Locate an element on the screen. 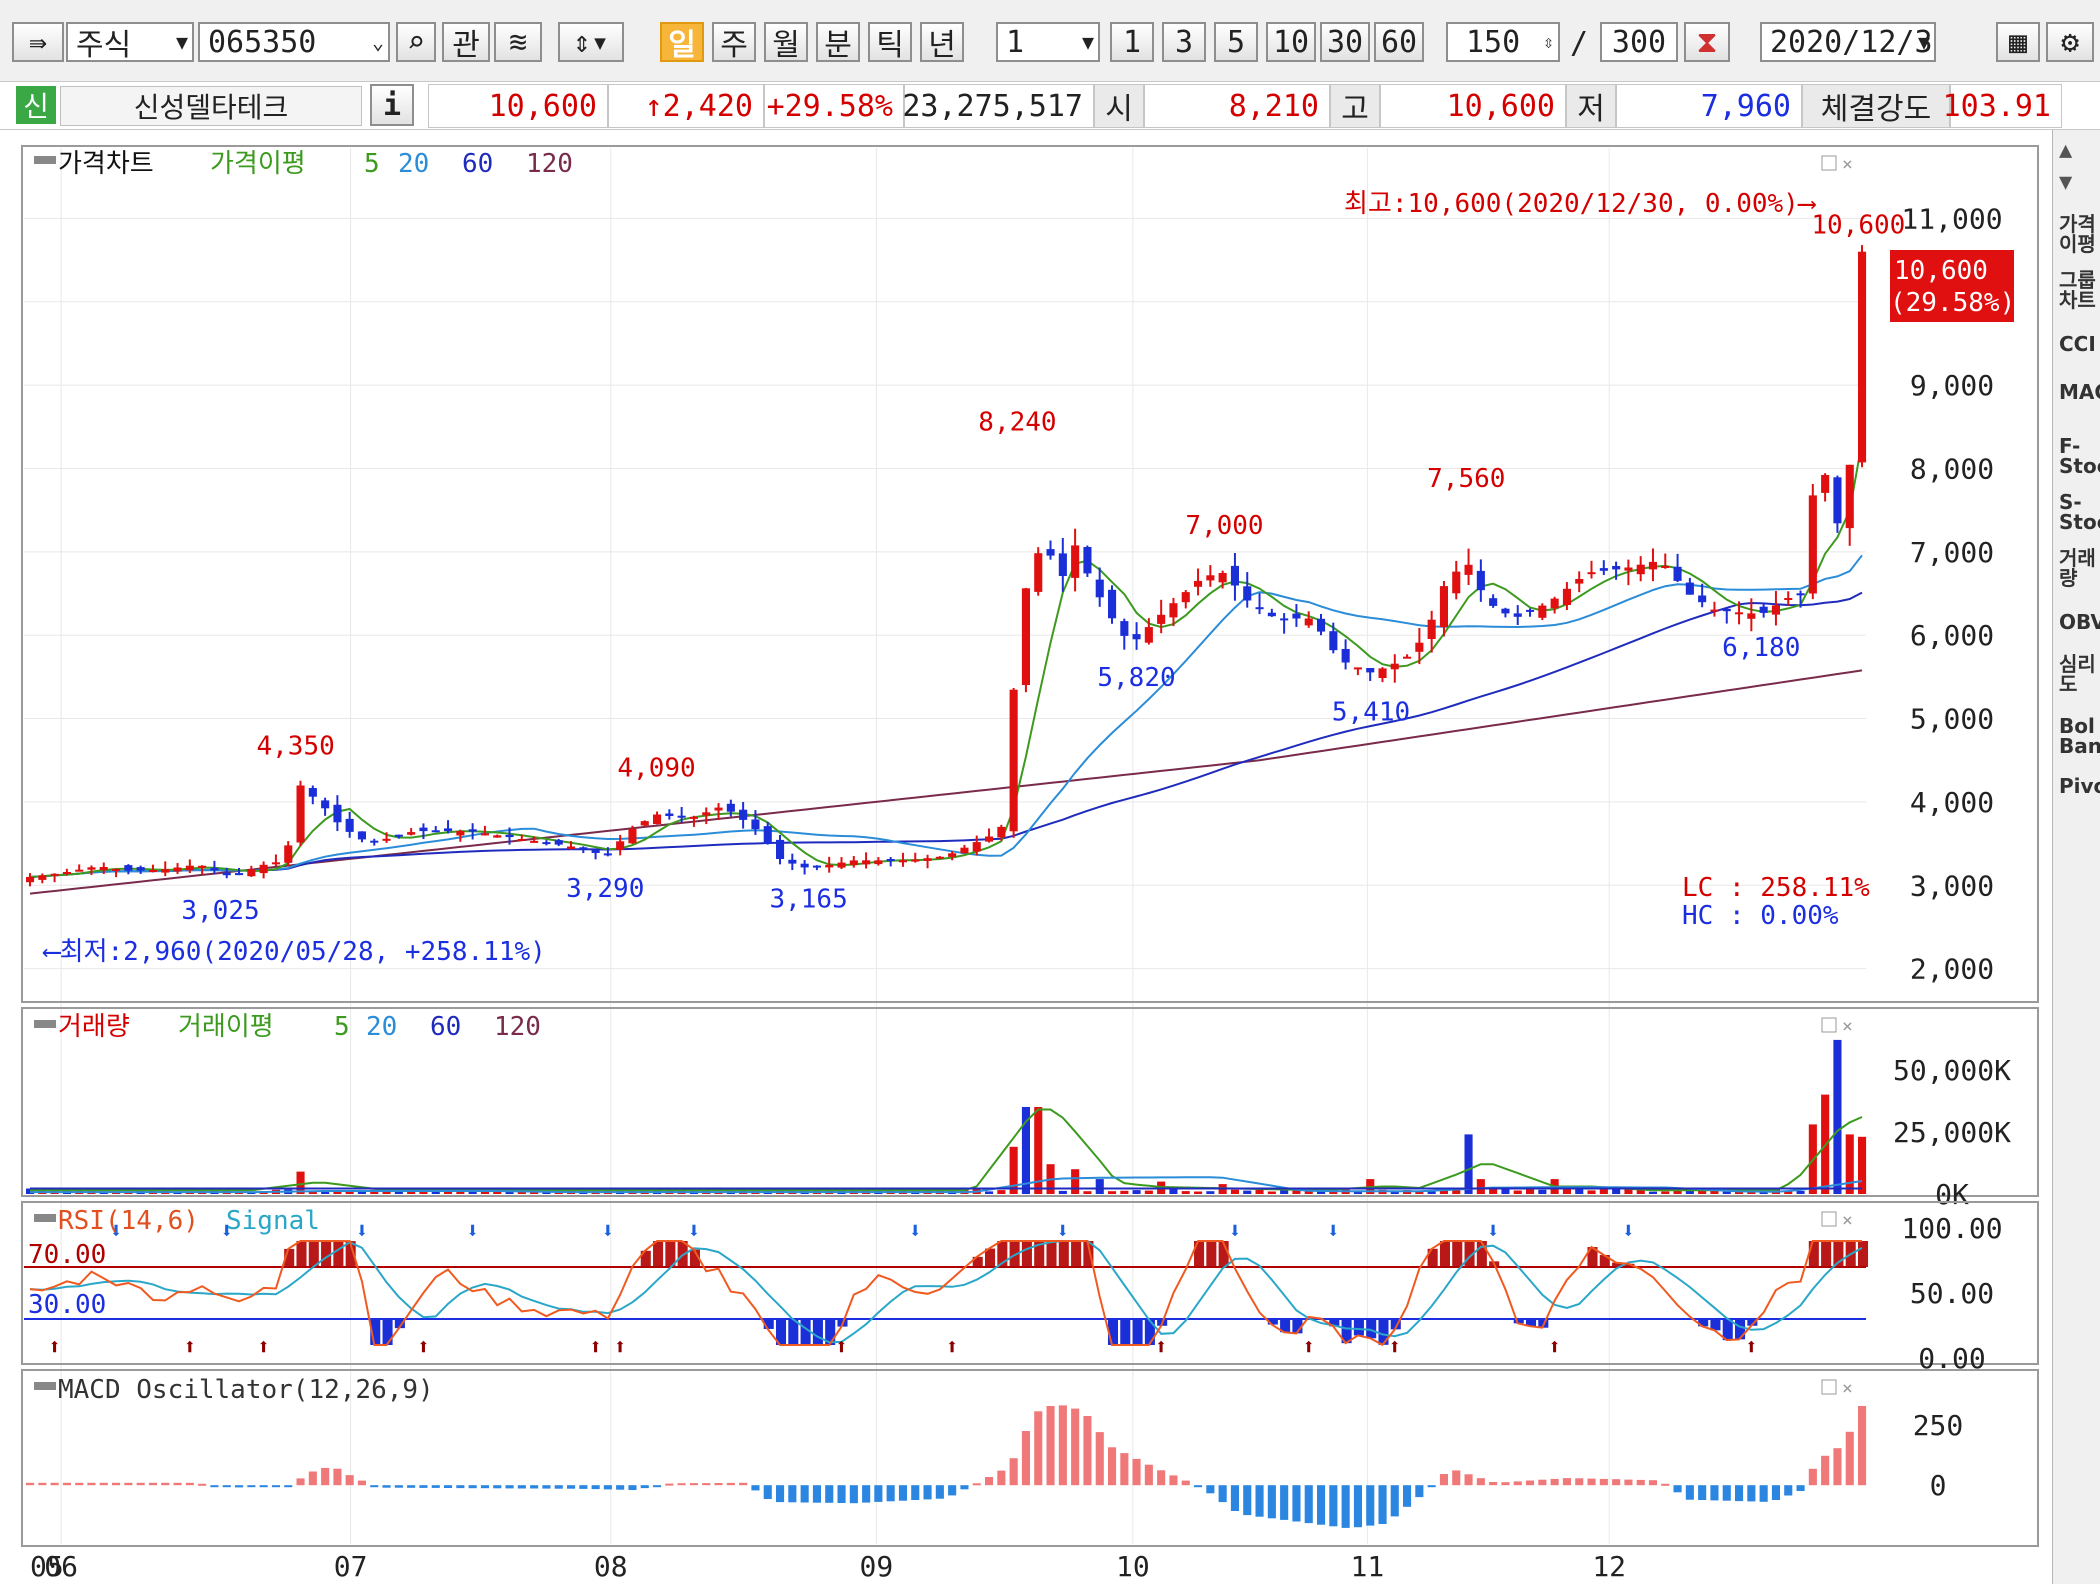  volume-legend-ma120: 120 is located at coordinates (517, 1027).